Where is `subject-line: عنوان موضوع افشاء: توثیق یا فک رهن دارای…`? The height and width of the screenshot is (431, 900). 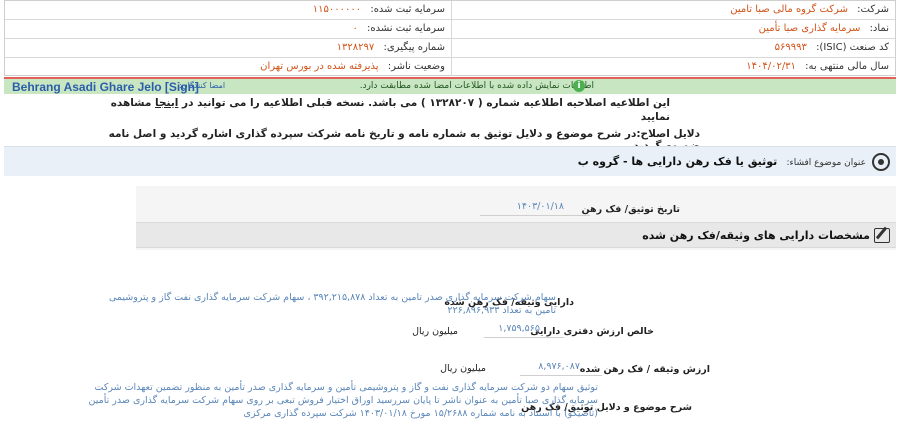
subject-line: عنوان موضوع افشاء: توثیق یا فک رهن دارای… is located at coordinates (722, 161).